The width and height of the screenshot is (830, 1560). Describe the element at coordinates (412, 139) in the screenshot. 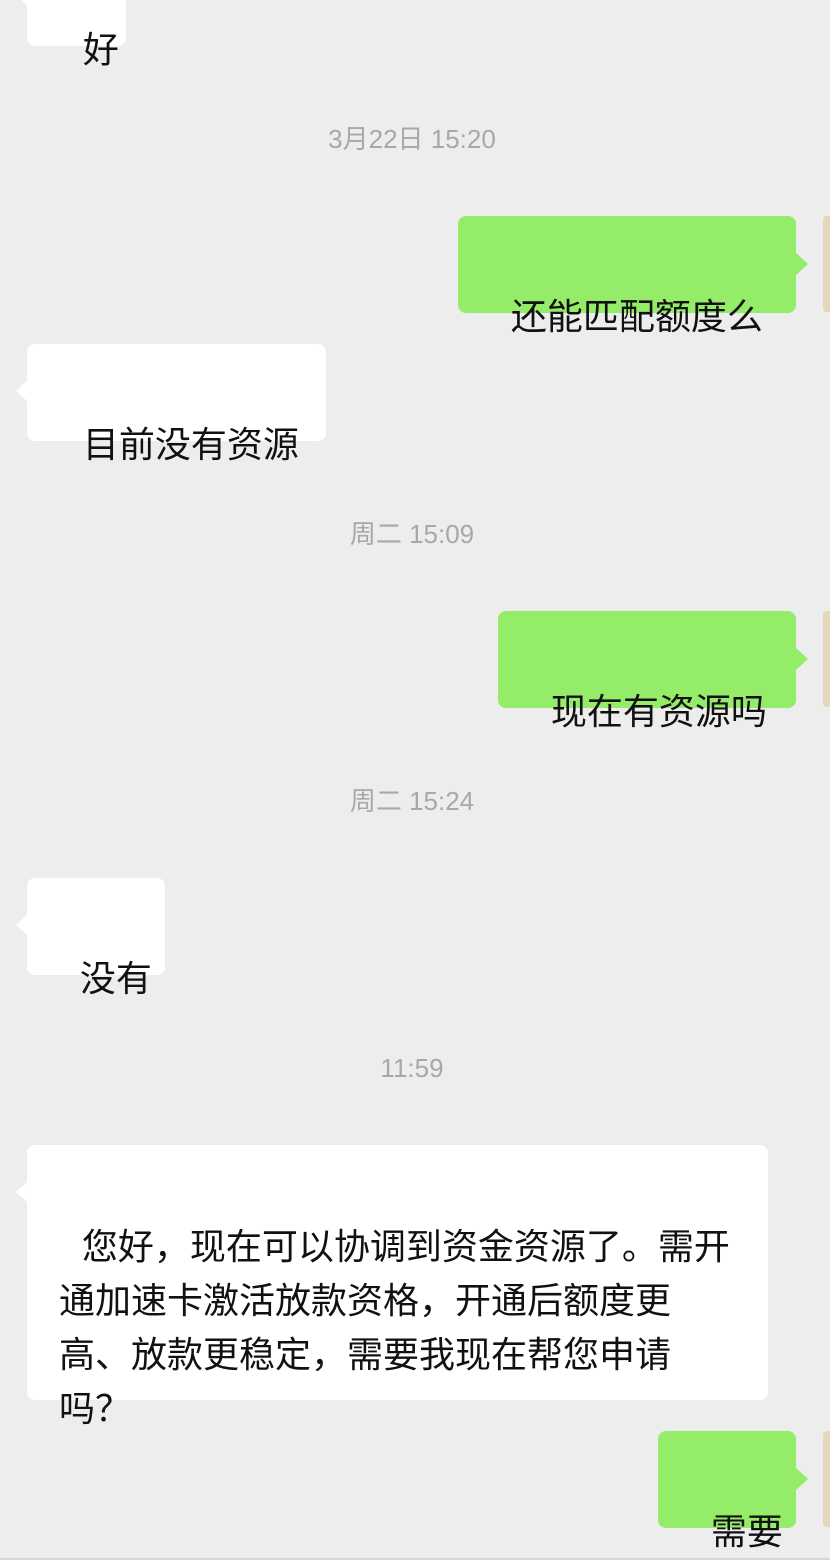

I see `message-timestamp: 3月22日 15:20` at that location.